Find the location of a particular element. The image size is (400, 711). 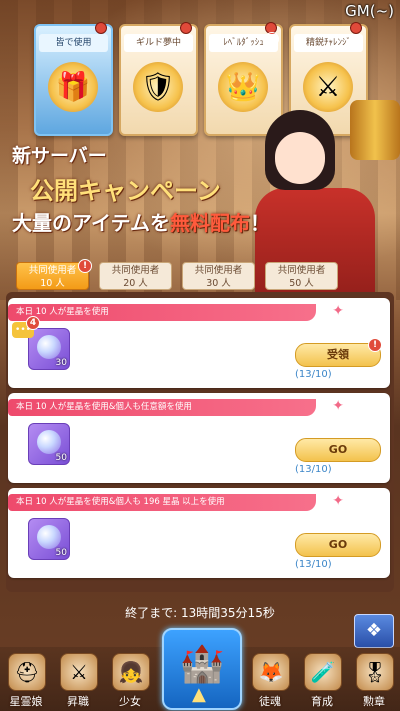

tab-tier-10: 共同使用者 10 人 ! is located at coordinates (54, 274).